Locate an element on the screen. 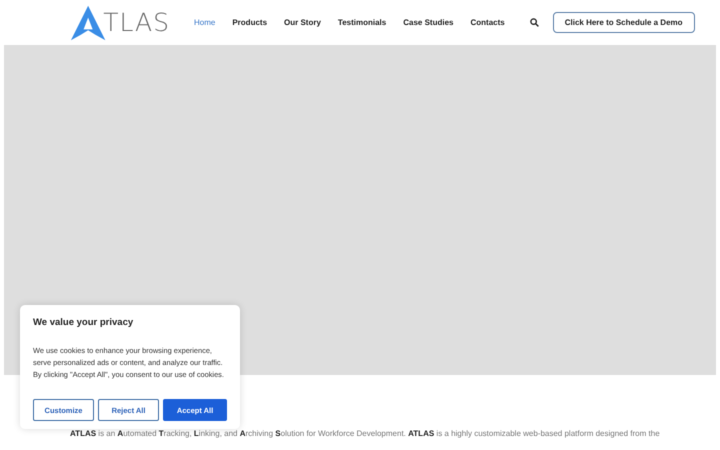 The image size is (720, 450). intro-paragraph: ATLAS is an Automated Tracking, Linking, and Archiving Solution for Workforce Development. ATLAS is a highly customizable web-based platform designed from the is located at coordinates (365, 433).